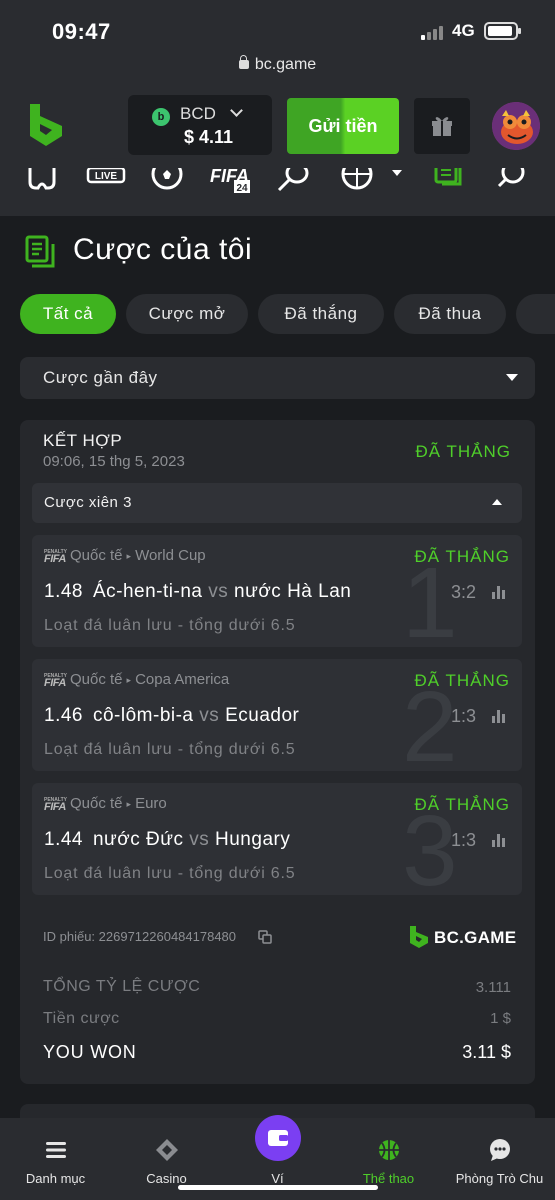  What do you see at coordinates (236, 110) in the screenshot?
I see `chevron-down-icon` at bounding box center [236, 110].